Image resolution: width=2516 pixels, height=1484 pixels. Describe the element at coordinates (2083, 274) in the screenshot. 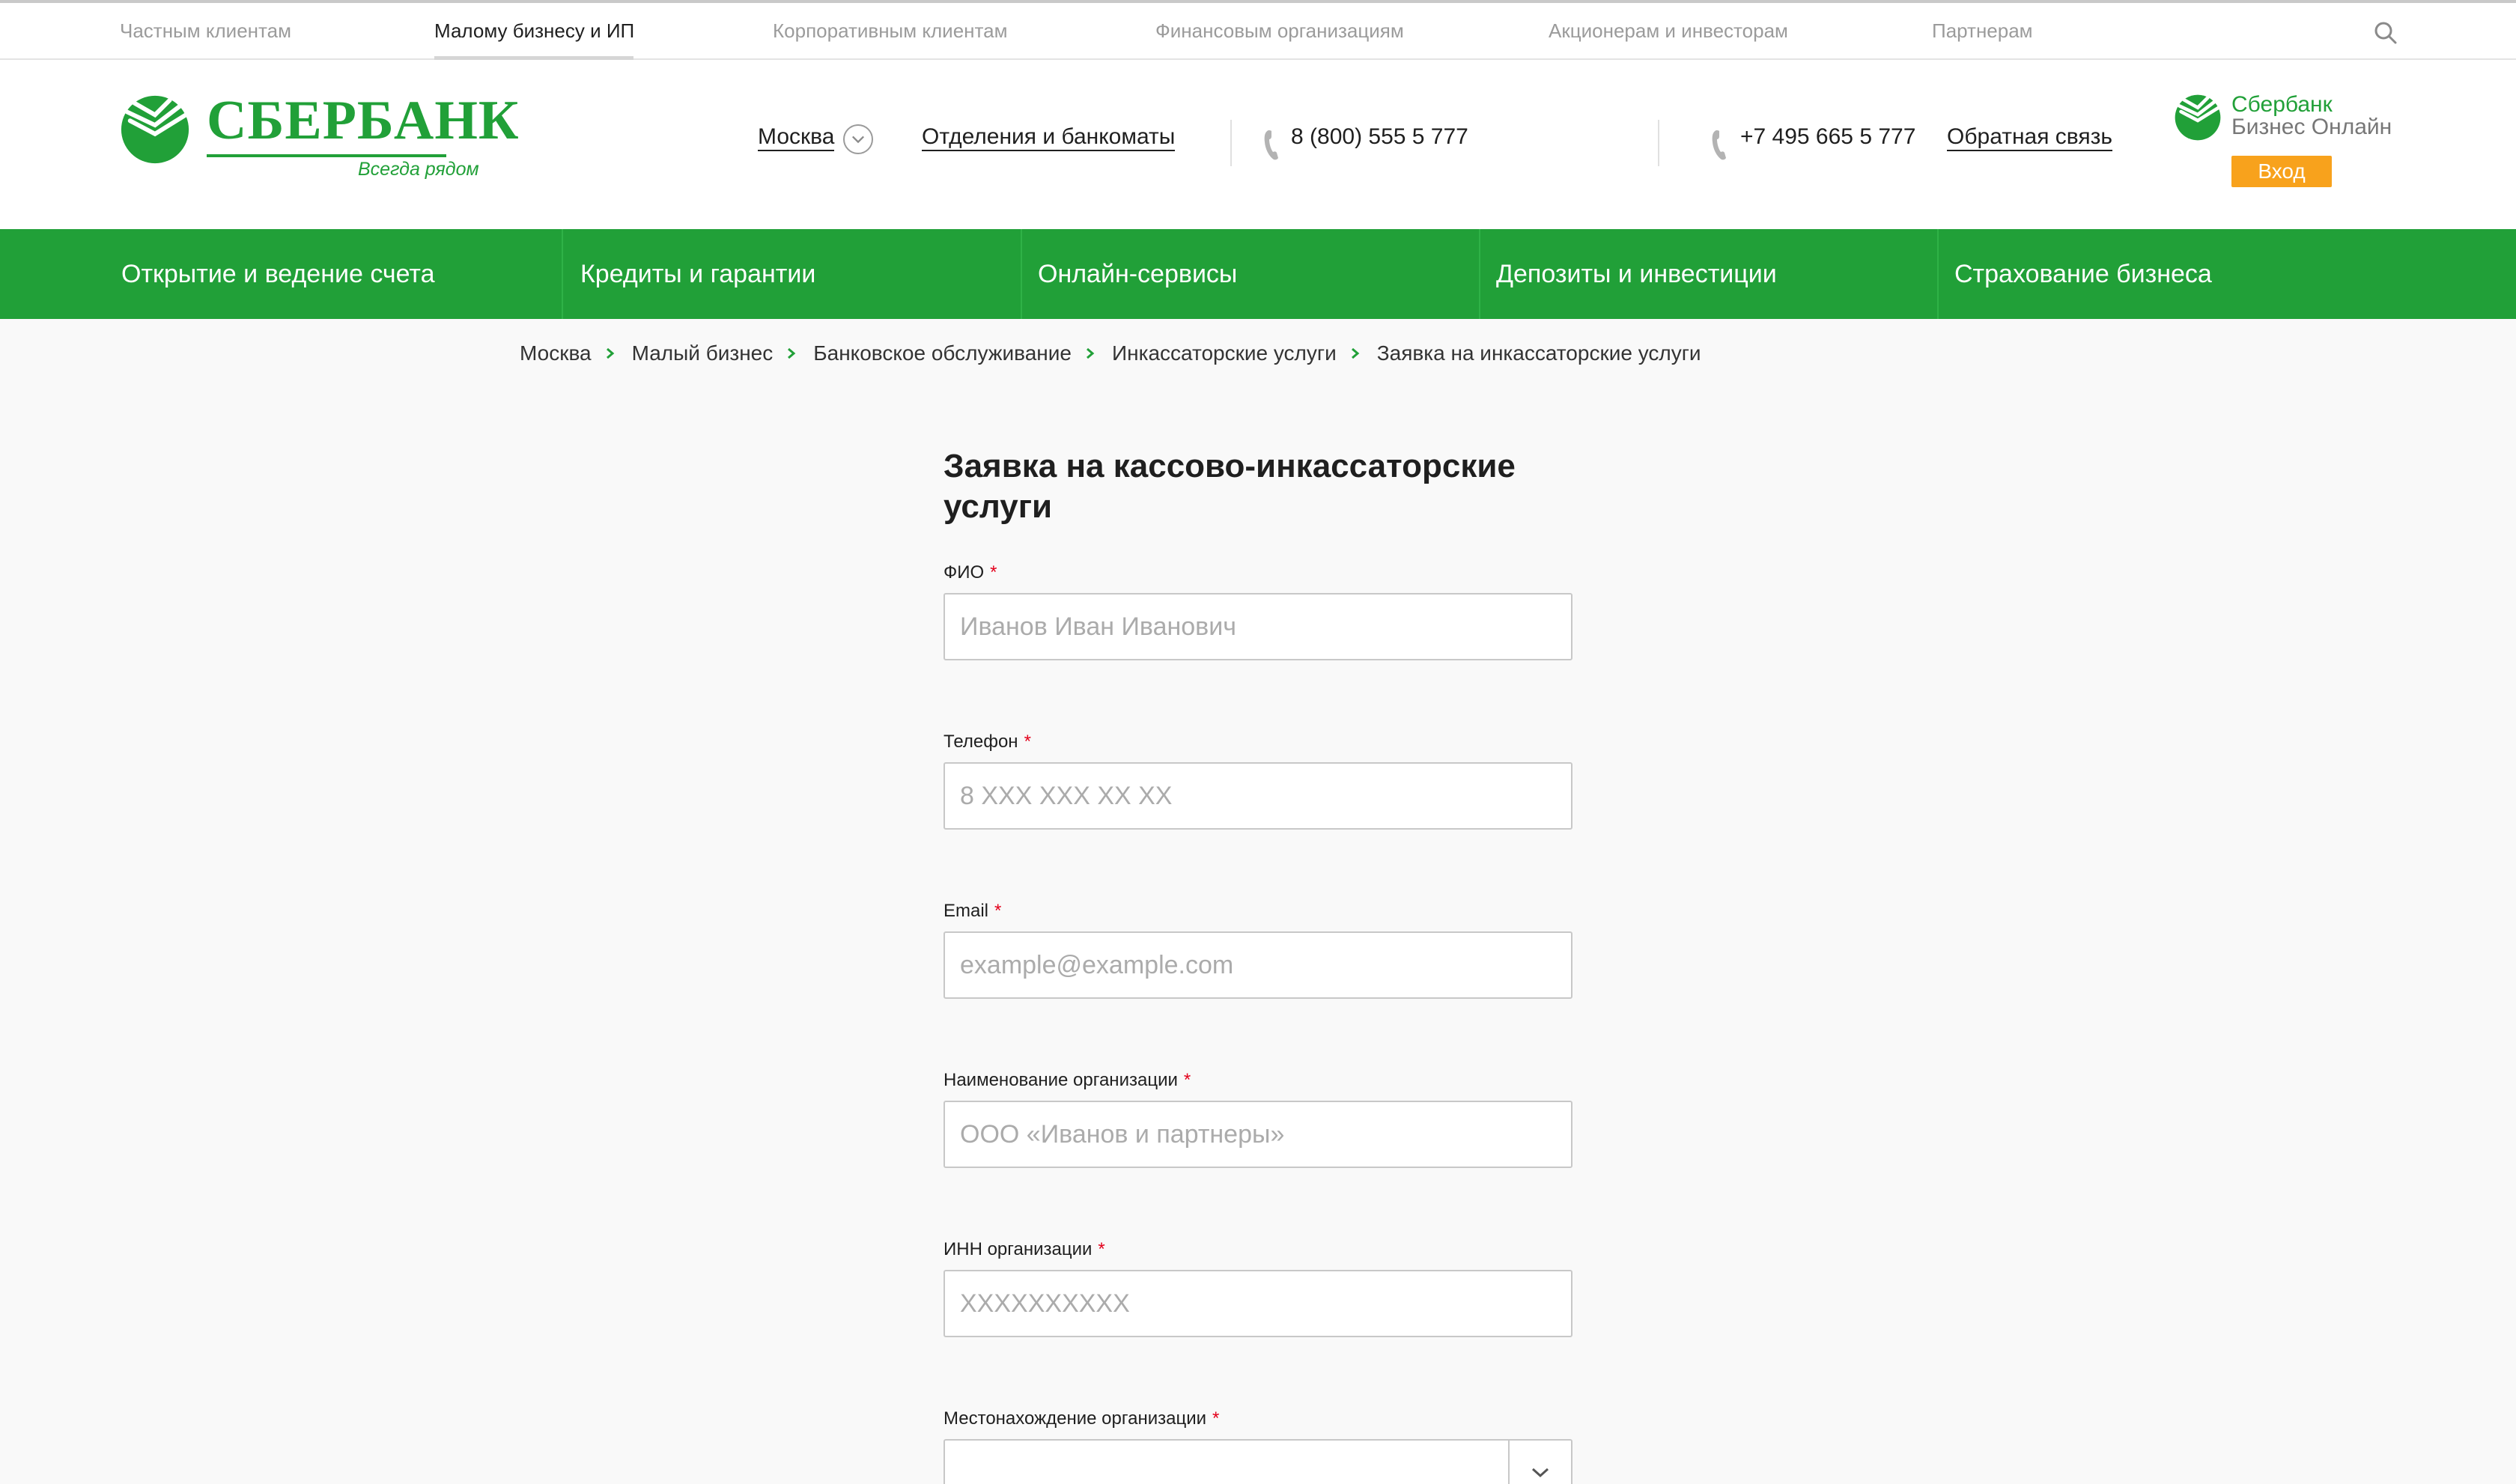

I see `nav-business-insurance: Страхование бизнеса` at that location.